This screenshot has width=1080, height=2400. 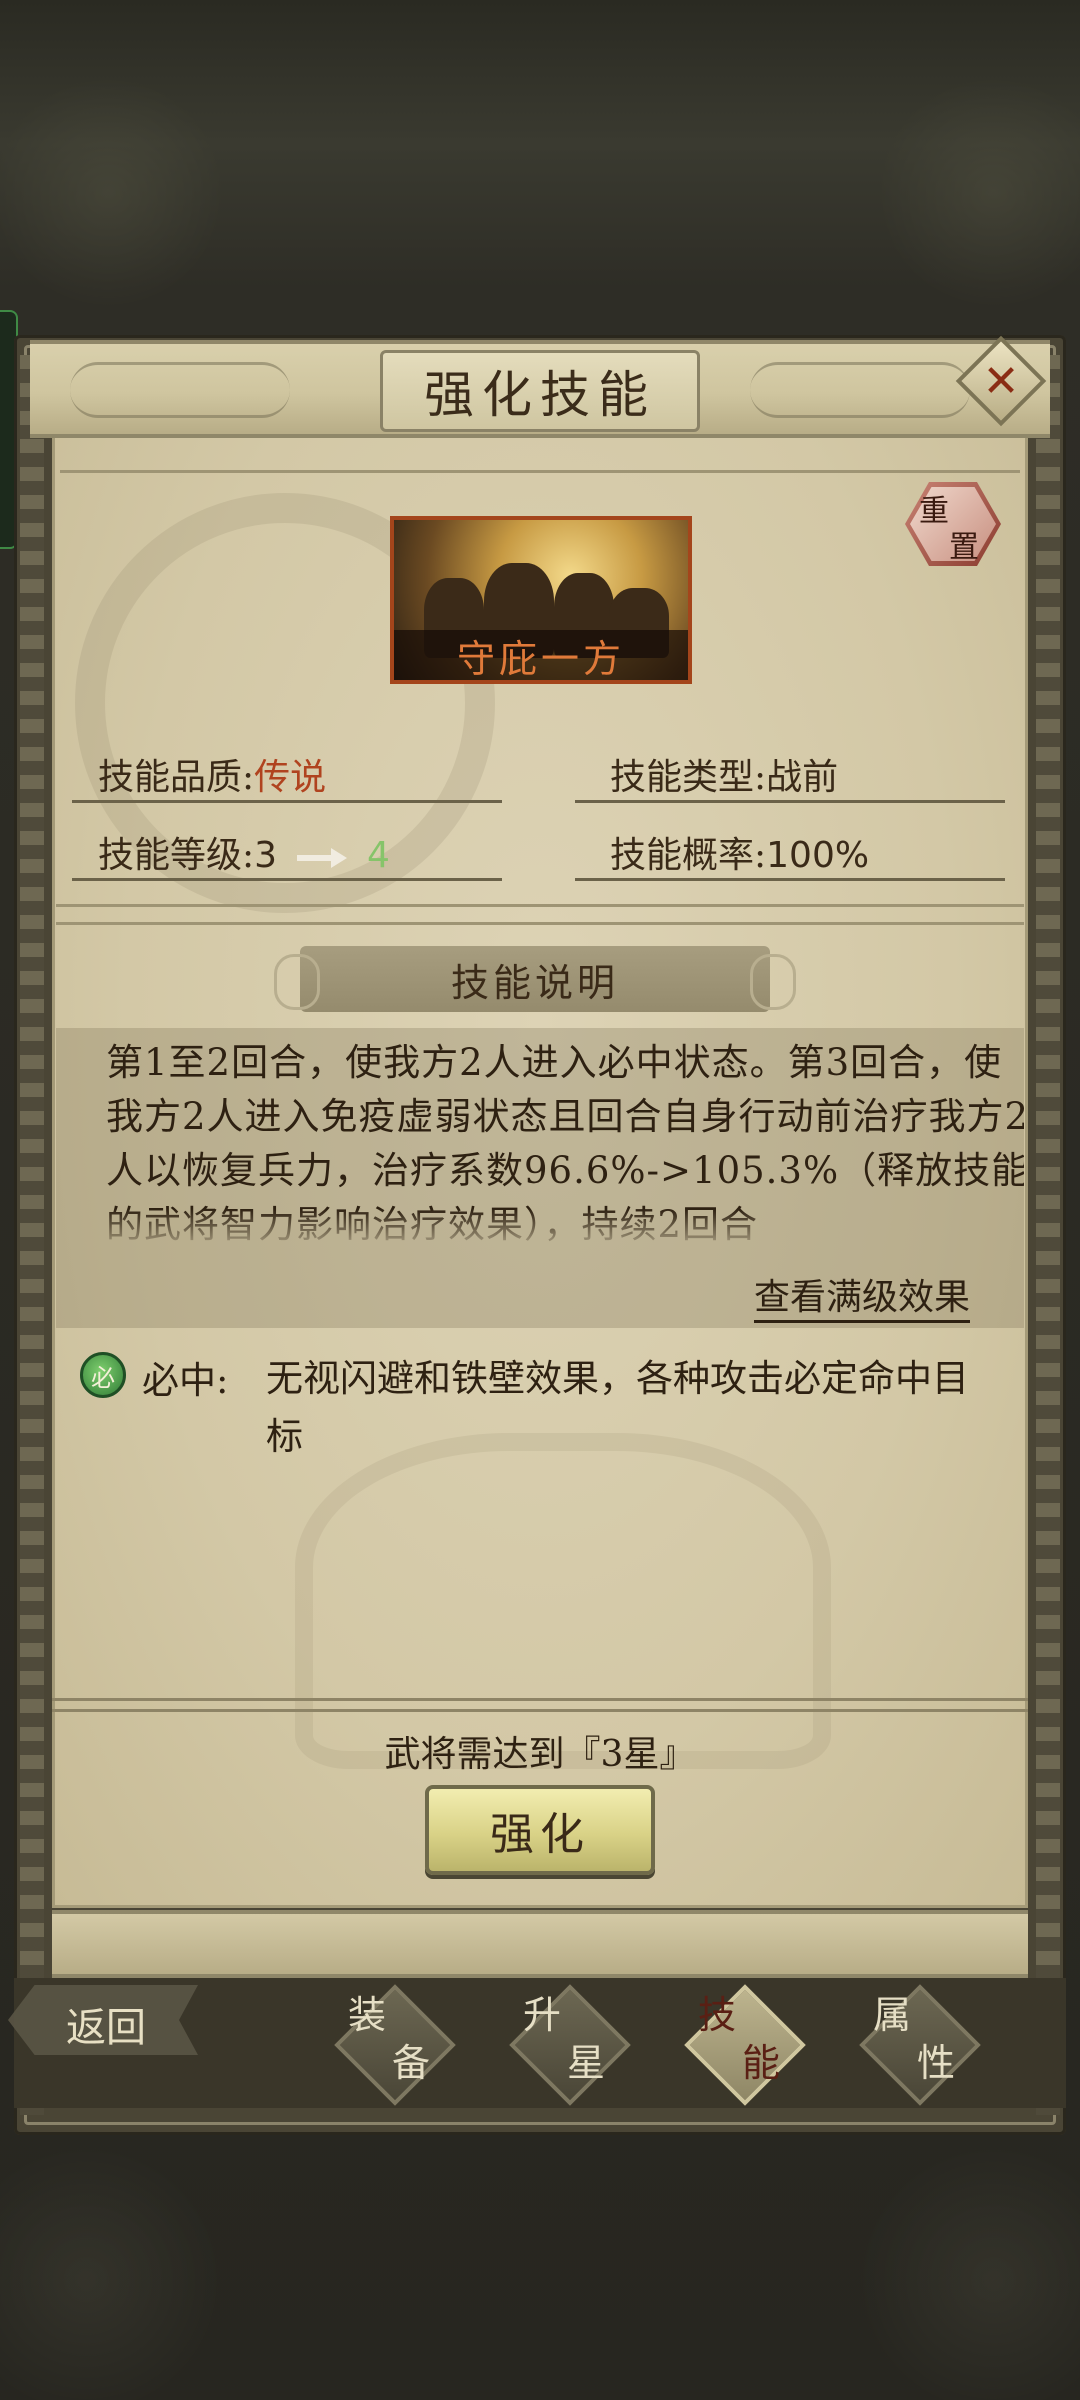 I want to click on skill-type-value: 战前, so click(x=802, y=777).